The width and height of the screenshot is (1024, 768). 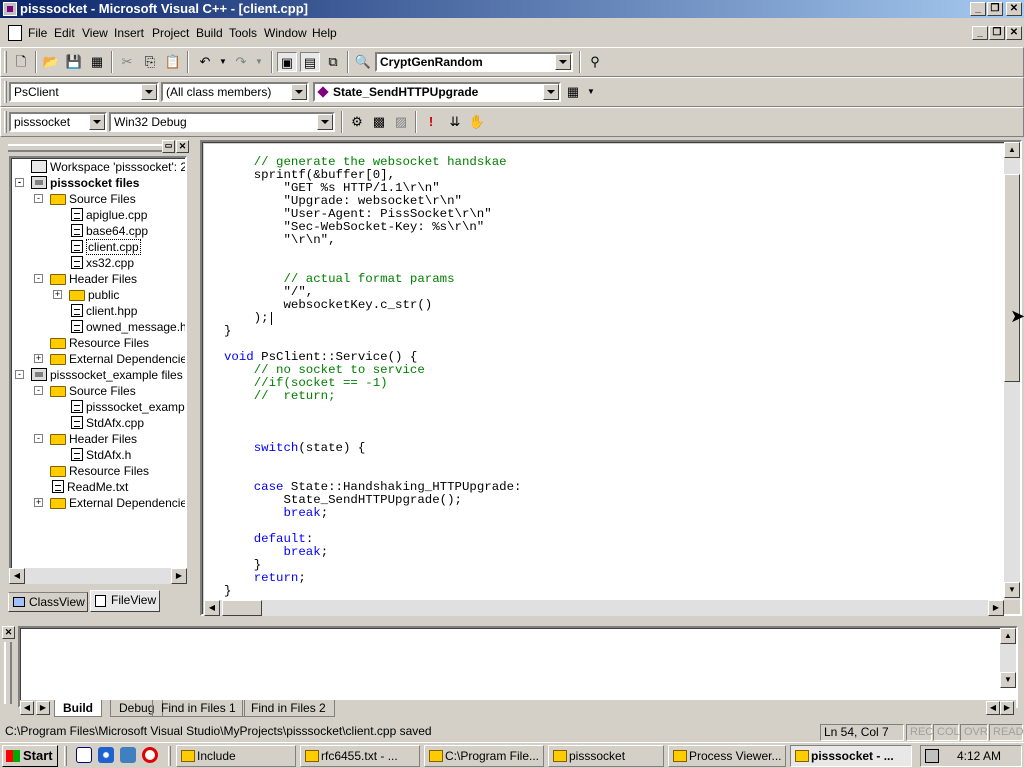 I want to click on wizard-dropdown-icon: ▼, so click(x=591, y=92).